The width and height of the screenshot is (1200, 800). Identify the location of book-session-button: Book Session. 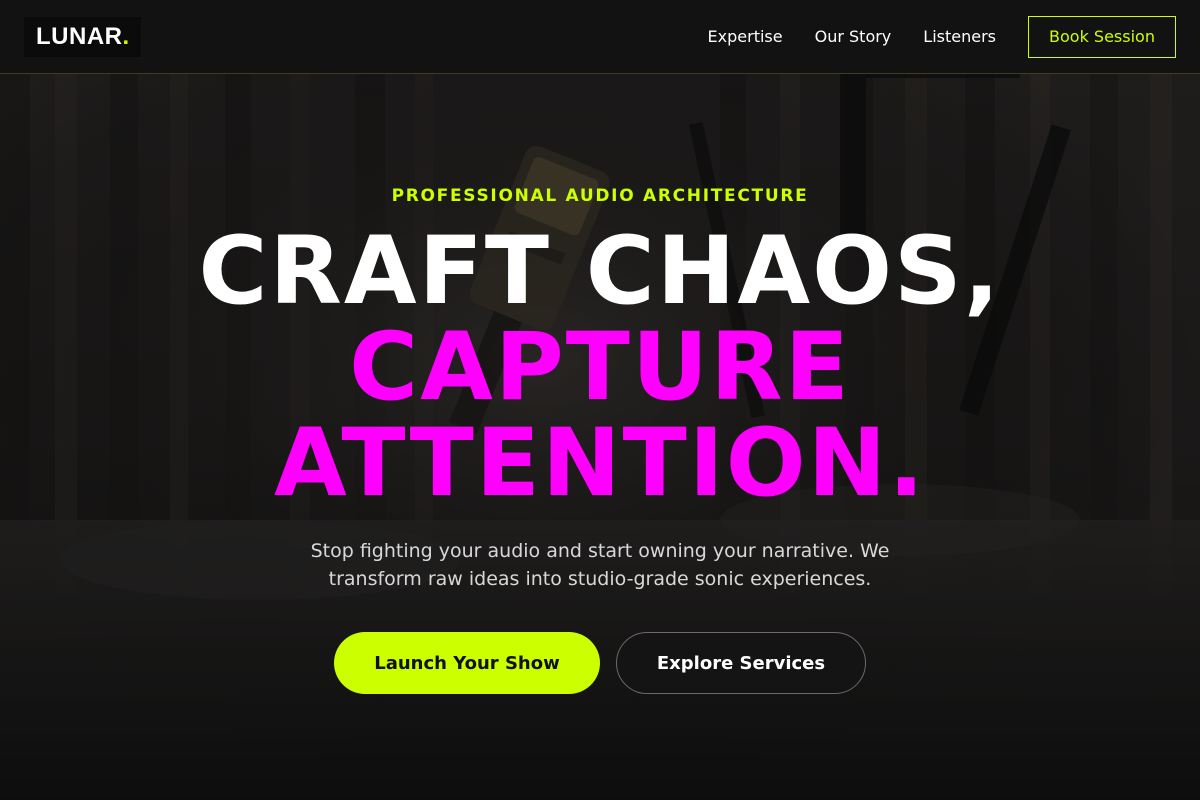
(1102, 36).